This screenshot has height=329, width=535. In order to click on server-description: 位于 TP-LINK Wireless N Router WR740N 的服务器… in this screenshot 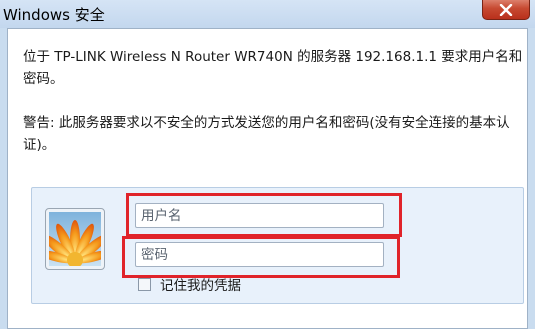, I will do `click(273, 68)`.